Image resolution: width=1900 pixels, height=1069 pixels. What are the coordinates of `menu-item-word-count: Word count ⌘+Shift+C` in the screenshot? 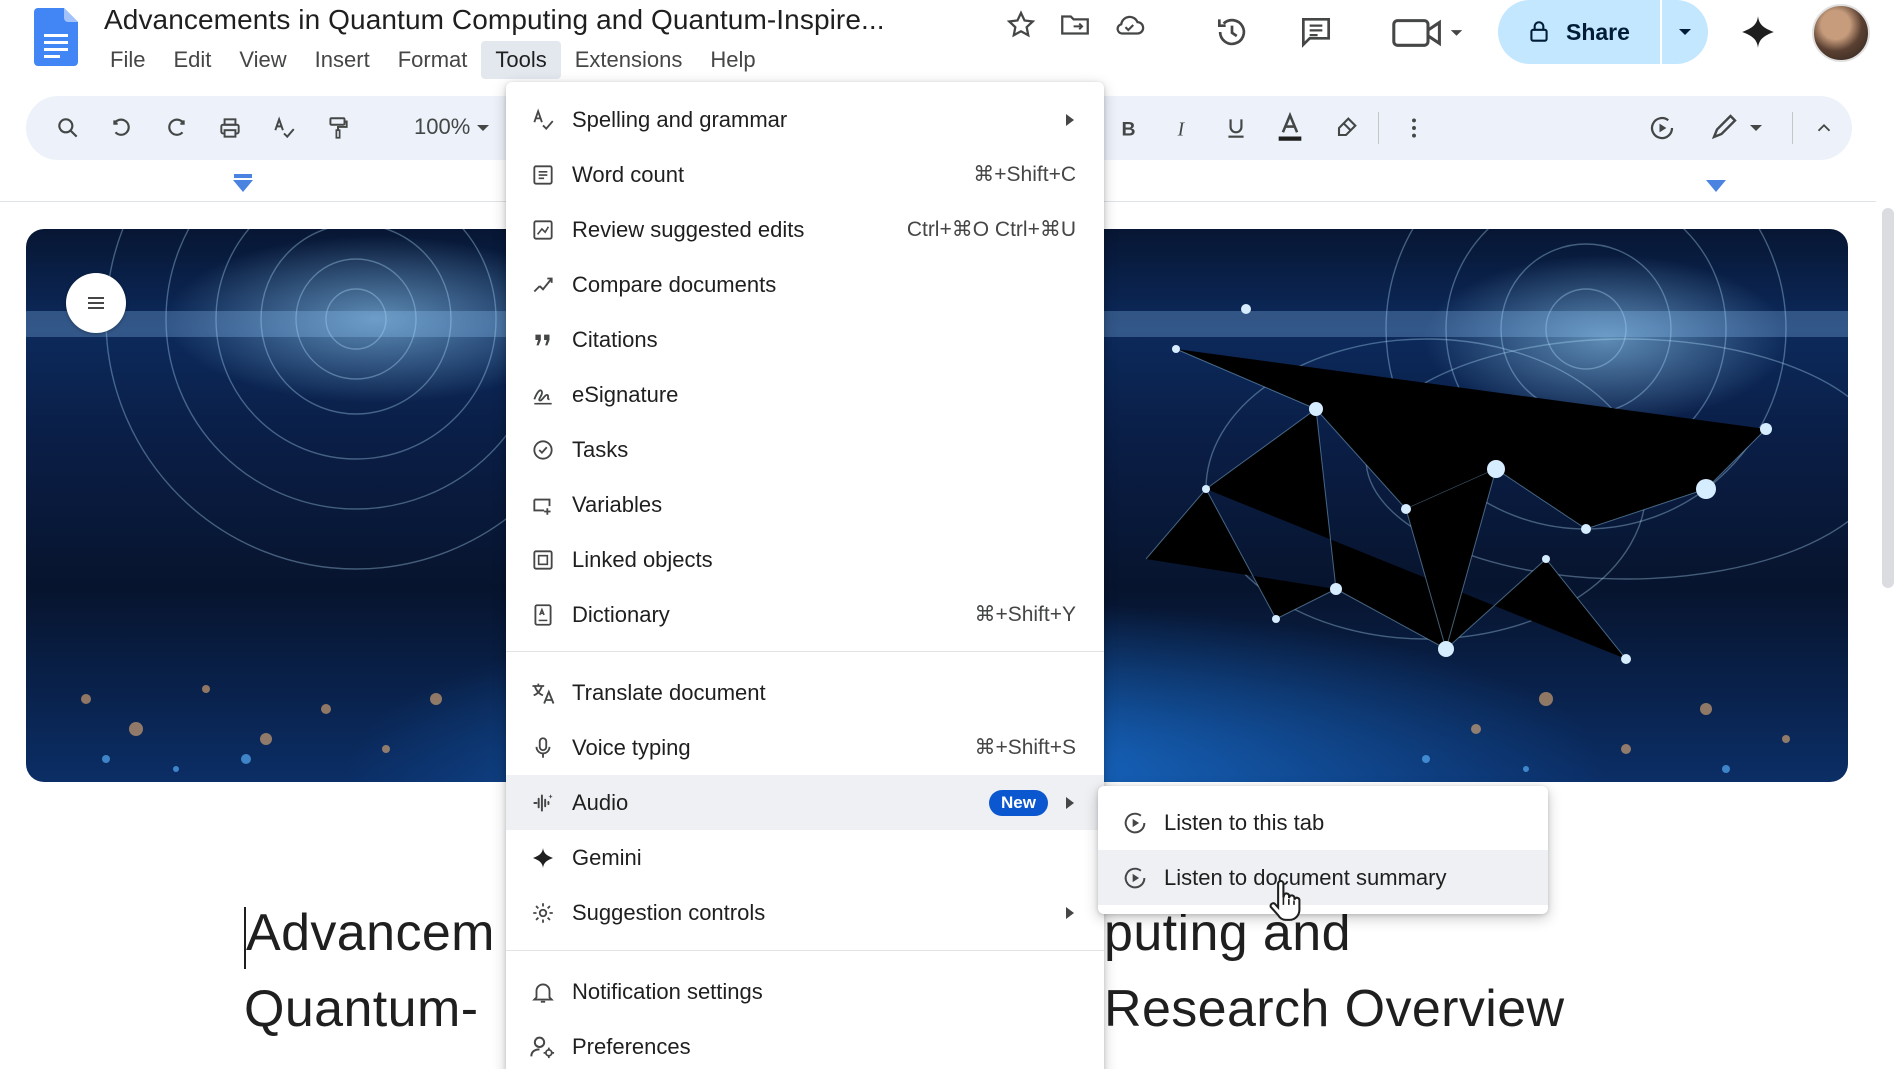 It's located at (805, 174).